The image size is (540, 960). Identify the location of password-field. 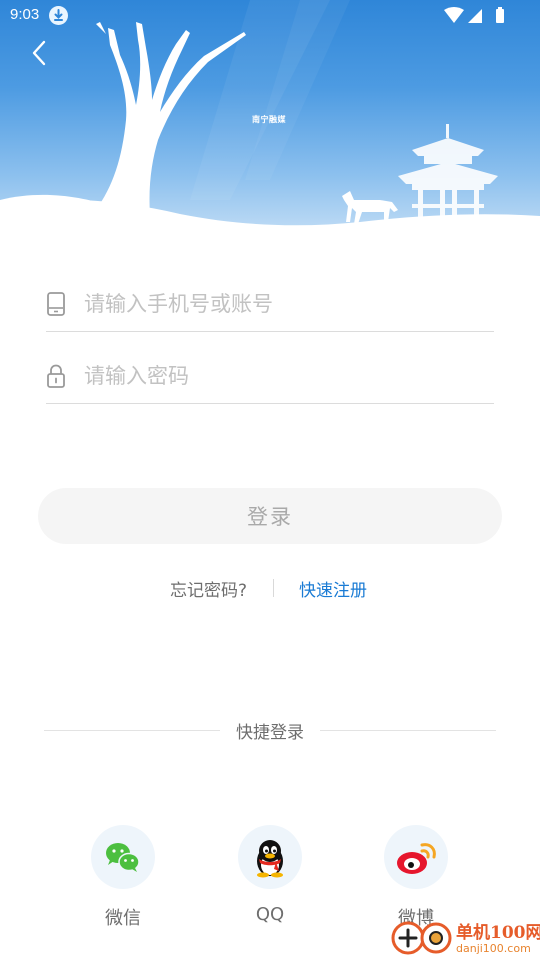
(270, 376).